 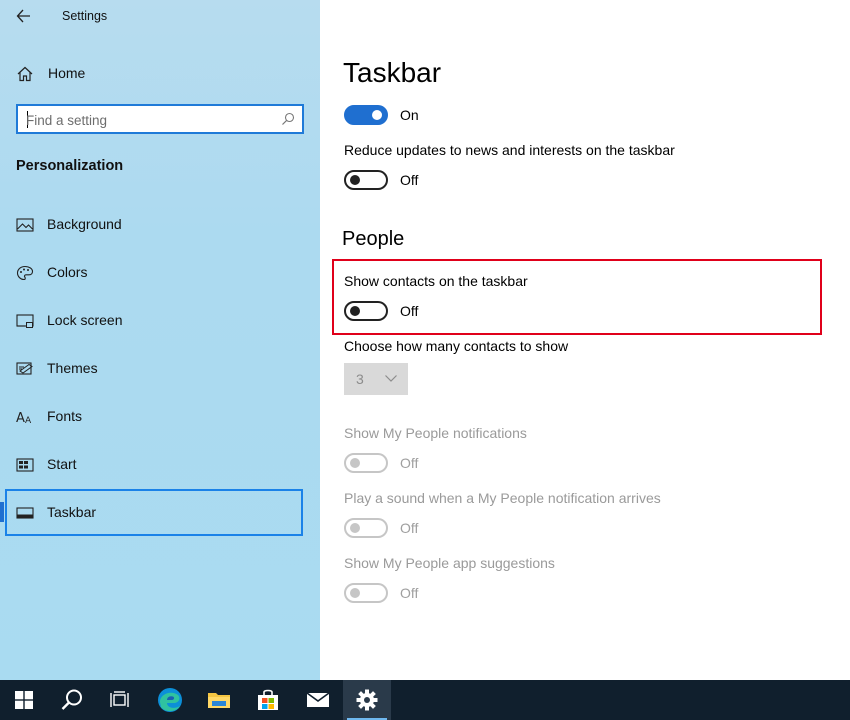 I want to click on mail-button, so click(x=318, y=700).